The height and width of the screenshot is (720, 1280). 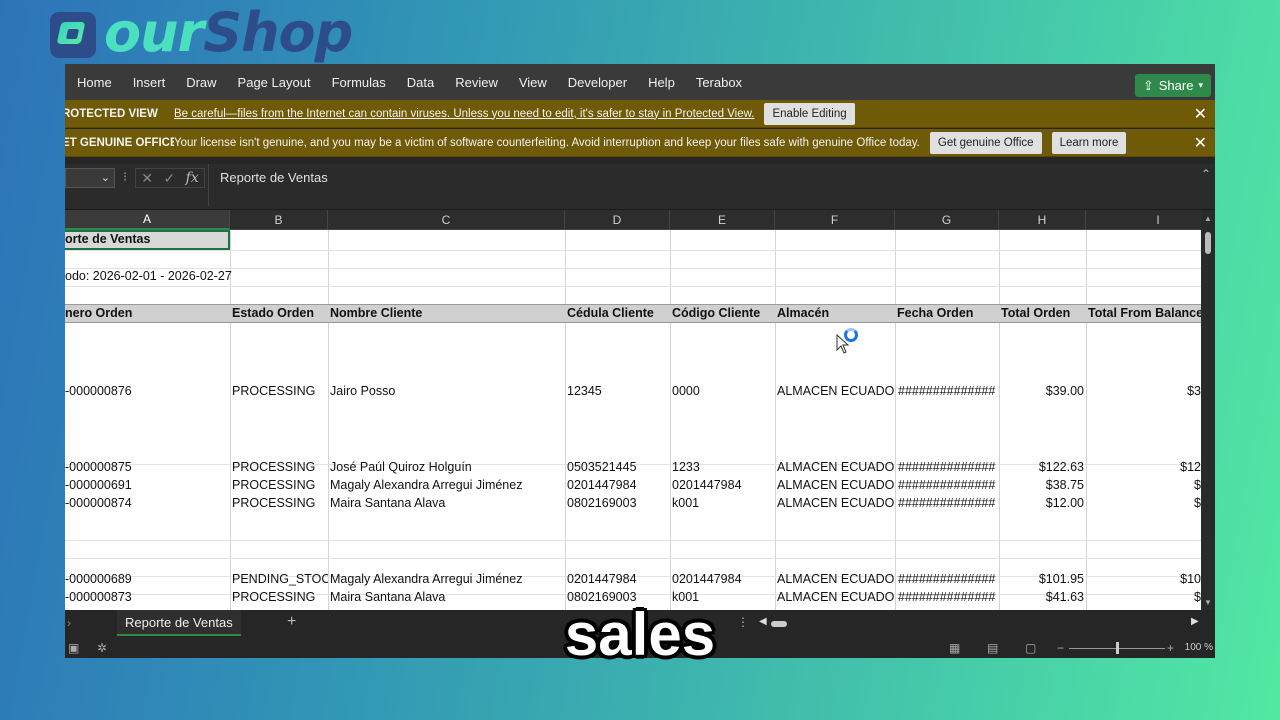 I want to click on header-estado-orden: Estado Orden, so click(x=273, y=313).